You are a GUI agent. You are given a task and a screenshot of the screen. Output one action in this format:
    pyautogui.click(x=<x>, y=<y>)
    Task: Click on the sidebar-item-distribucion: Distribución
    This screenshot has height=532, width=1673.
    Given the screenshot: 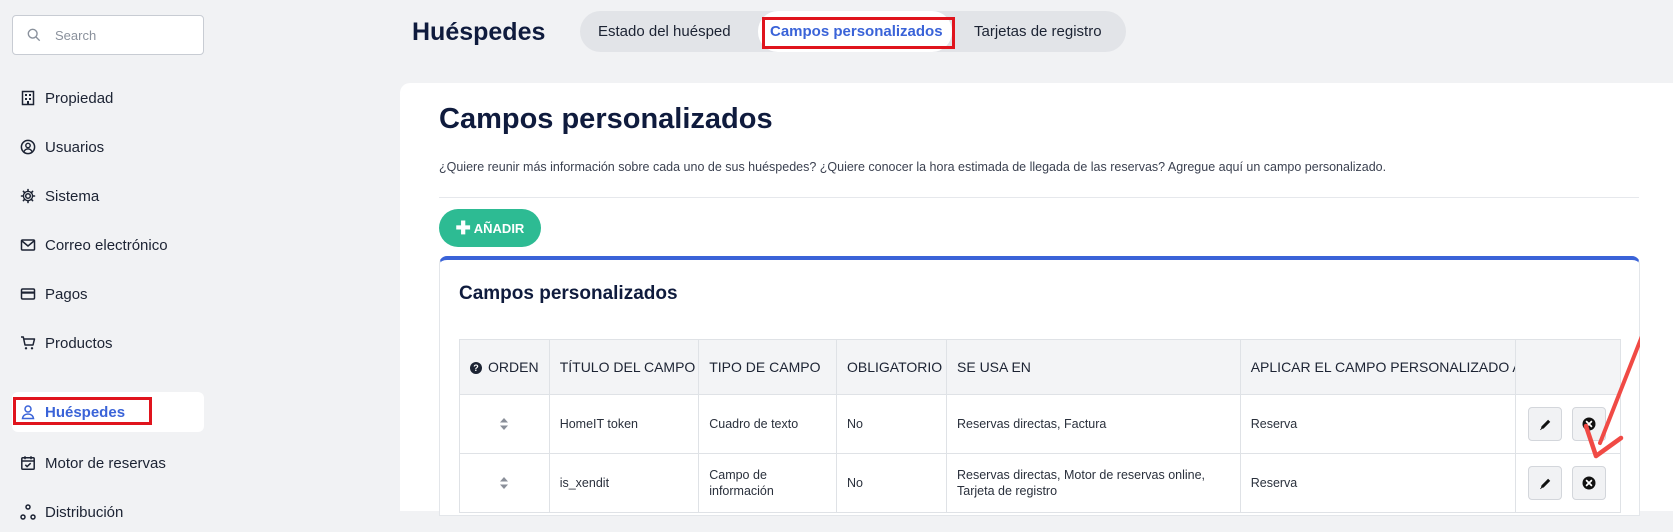 What is the action you would take?
    pyautogui.click(x=108, y=512)
    